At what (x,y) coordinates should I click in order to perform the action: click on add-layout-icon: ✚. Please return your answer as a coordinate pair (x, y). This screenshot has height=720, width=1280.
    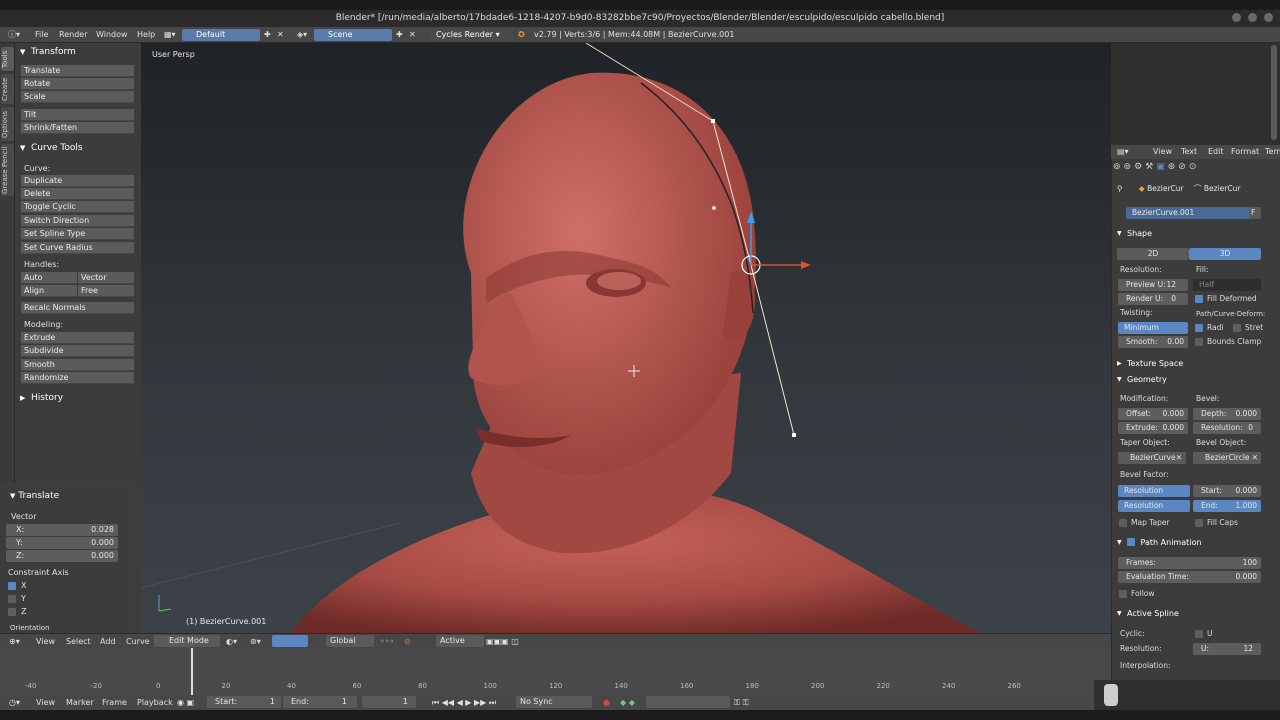
    Looking at the image, I should click on (267, 35).